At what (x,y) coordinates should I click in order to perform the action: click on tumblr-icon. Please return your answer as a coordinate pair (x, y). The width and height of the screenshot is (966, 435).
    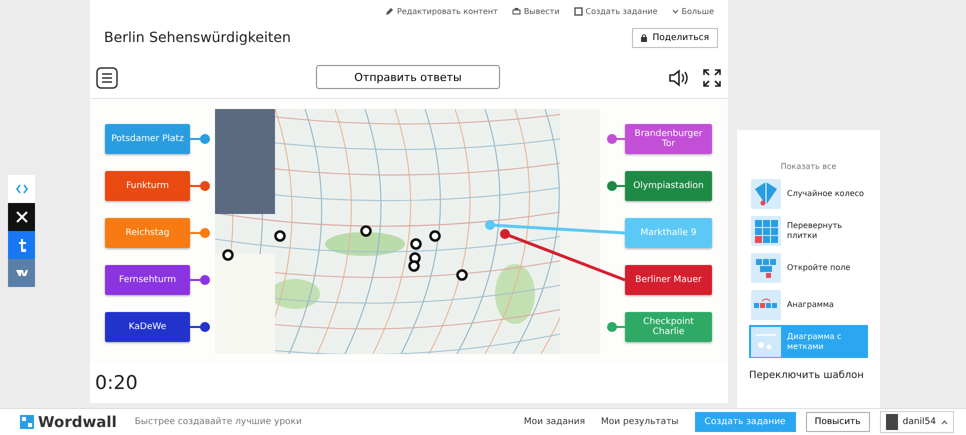
    Looking at the image, I should click on (22, 245).